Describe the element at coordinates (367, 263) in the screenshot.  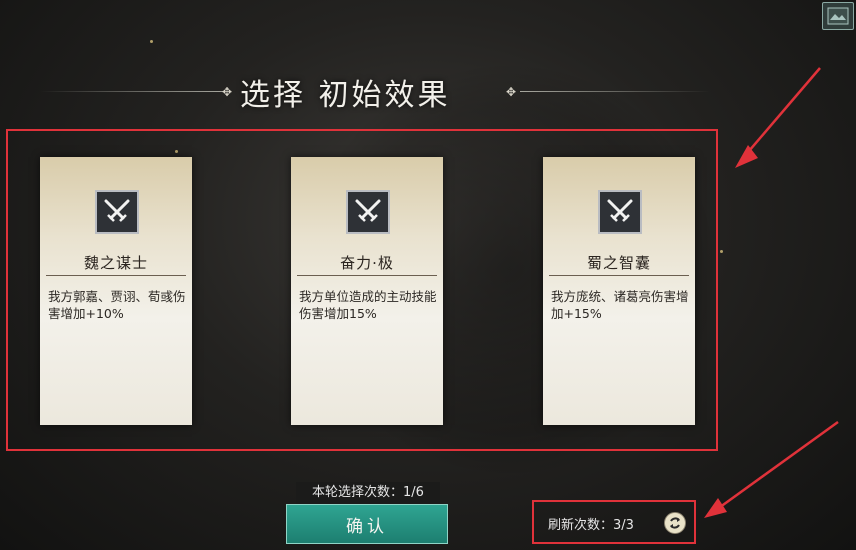
I see `card-title: 奋力·极` at that location.